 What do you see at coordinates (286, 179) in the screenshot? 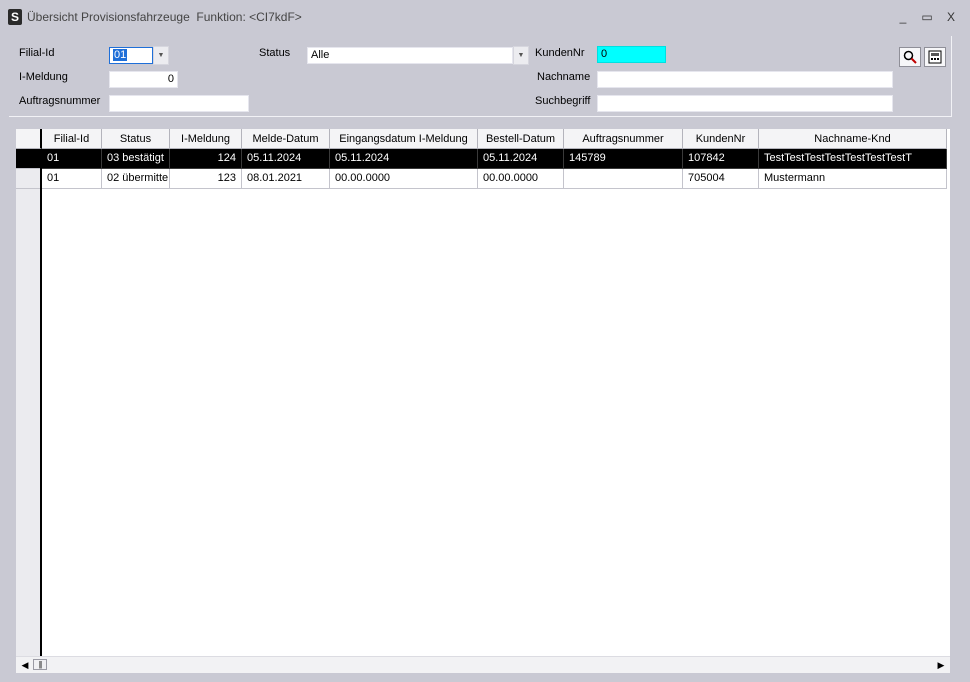
I see `cell-melde-datum: 08.01.2021` at bounding box center [286, 179].